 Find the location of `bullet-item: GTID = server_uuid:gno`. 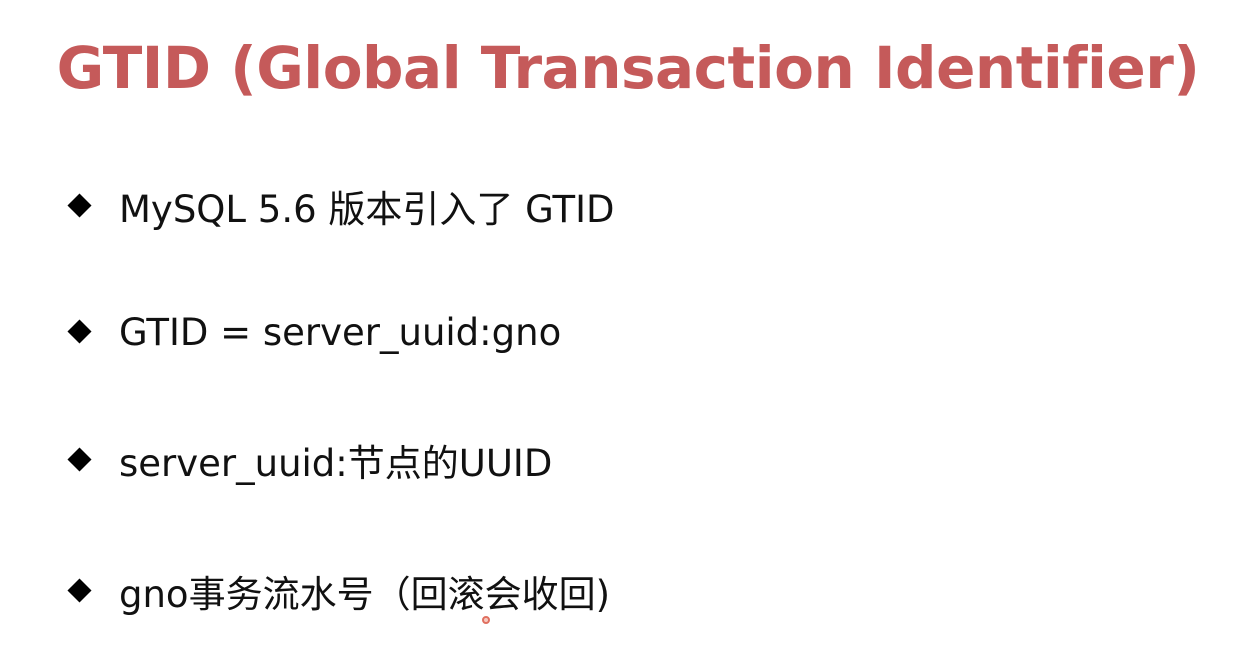

bullet-item: GTID = server_uuid:gno is located at coordinates (314, 332).